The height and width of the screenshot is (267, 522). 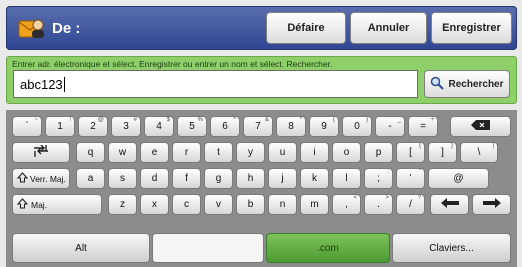 I want to click on key-label: ', so click(x=410, y=178).